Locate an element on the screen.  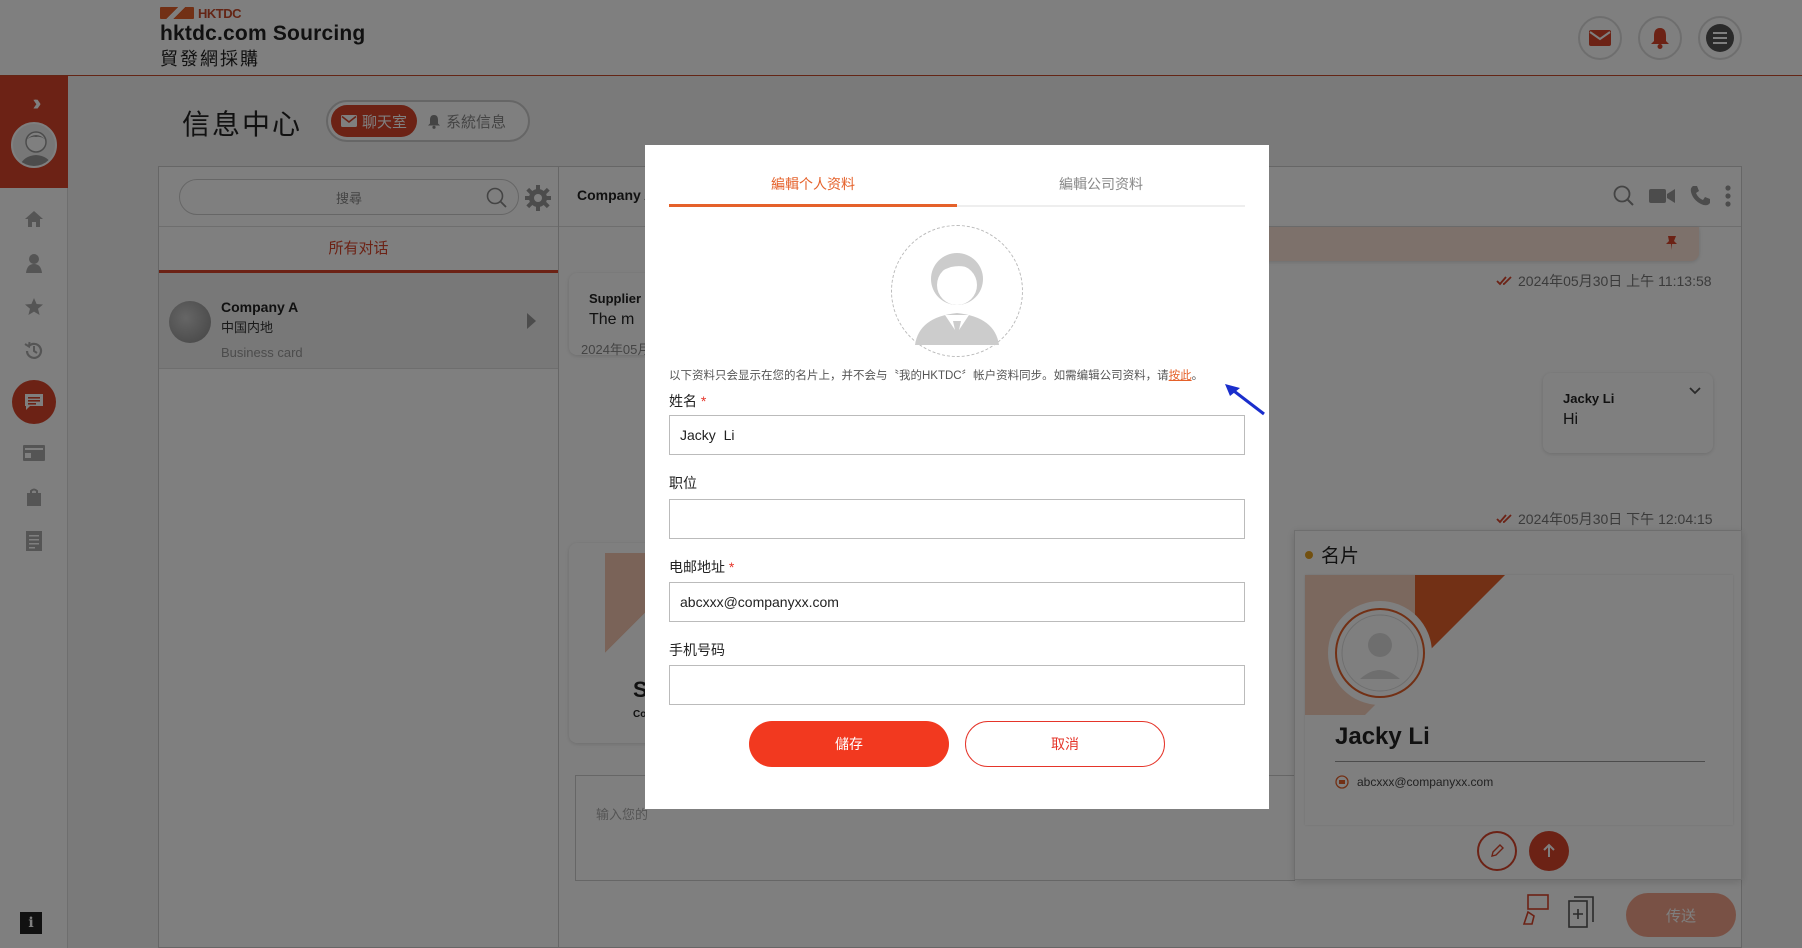
save-button: 儲存 is located at coordinates (849, 744).